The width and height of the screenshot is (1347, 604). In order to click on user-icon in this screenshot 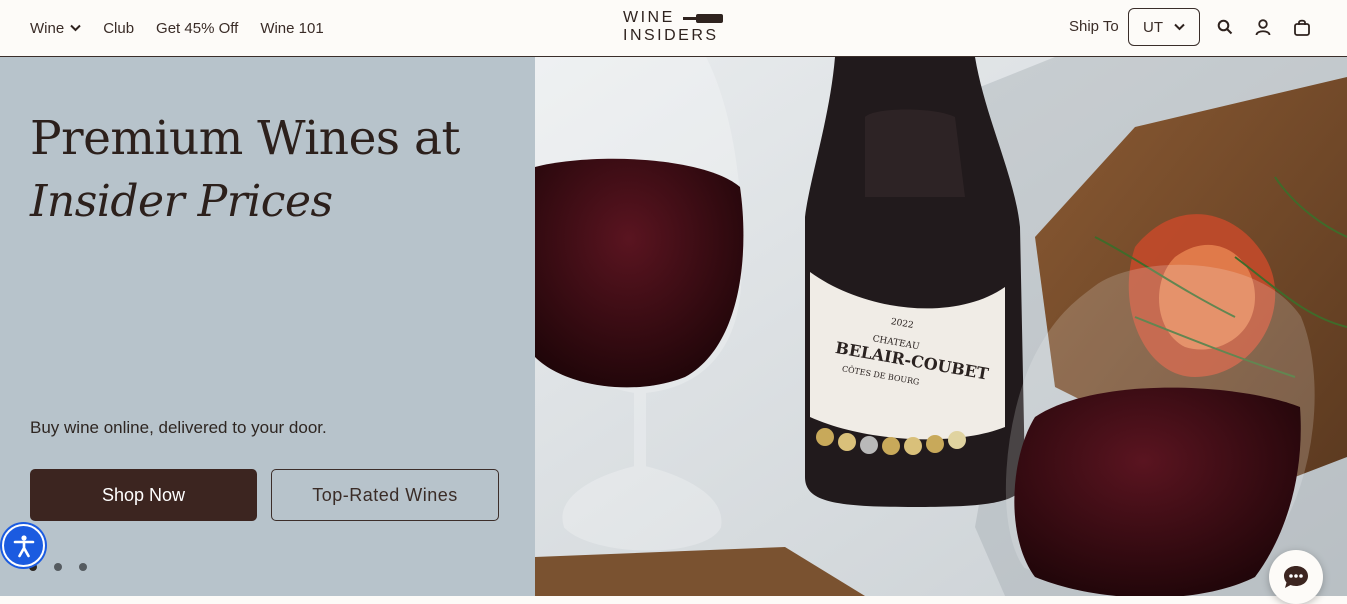, I will do `click(1263, 26)`.